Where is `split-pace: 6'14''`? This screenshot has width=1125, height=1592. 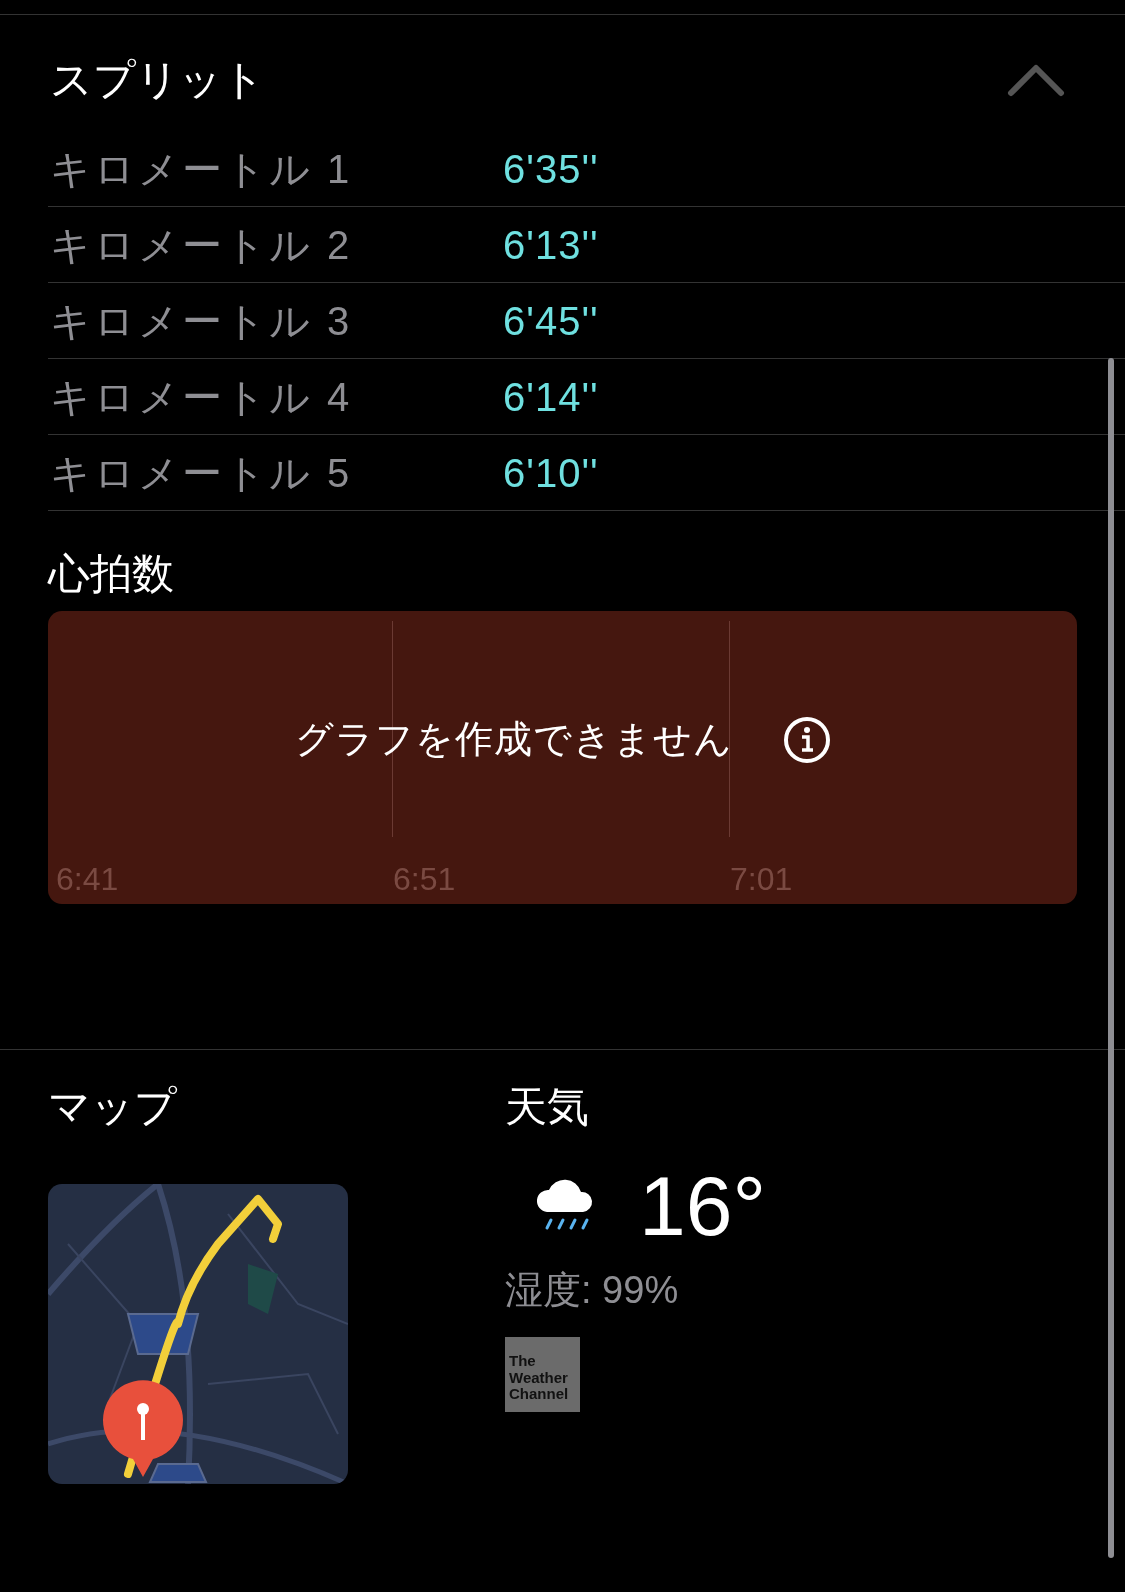
split-pace: 6'14'' is located at coordinates (551, 397).